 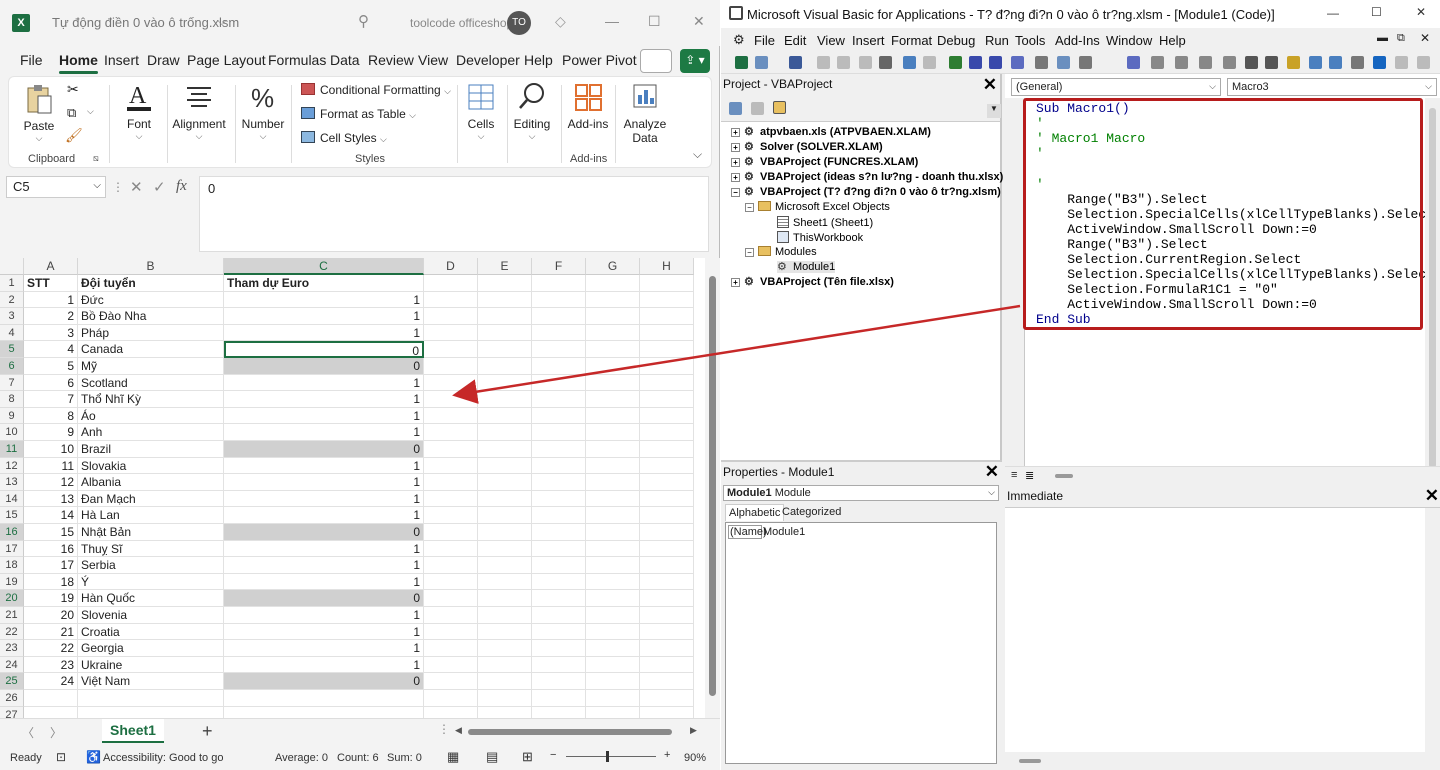 What do you see at coordinates (712, 488) in the screenshot?
I see `vertical-scrollbar` at bounding box center [712, 488].